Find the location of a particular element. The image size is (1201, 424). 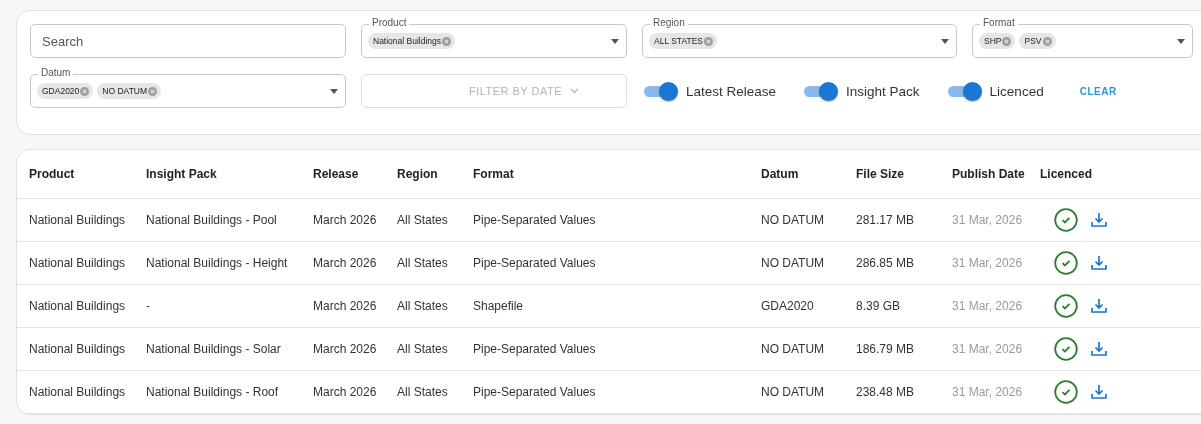

filter-chip: GDA2020 is located at coordinates (65, 91).